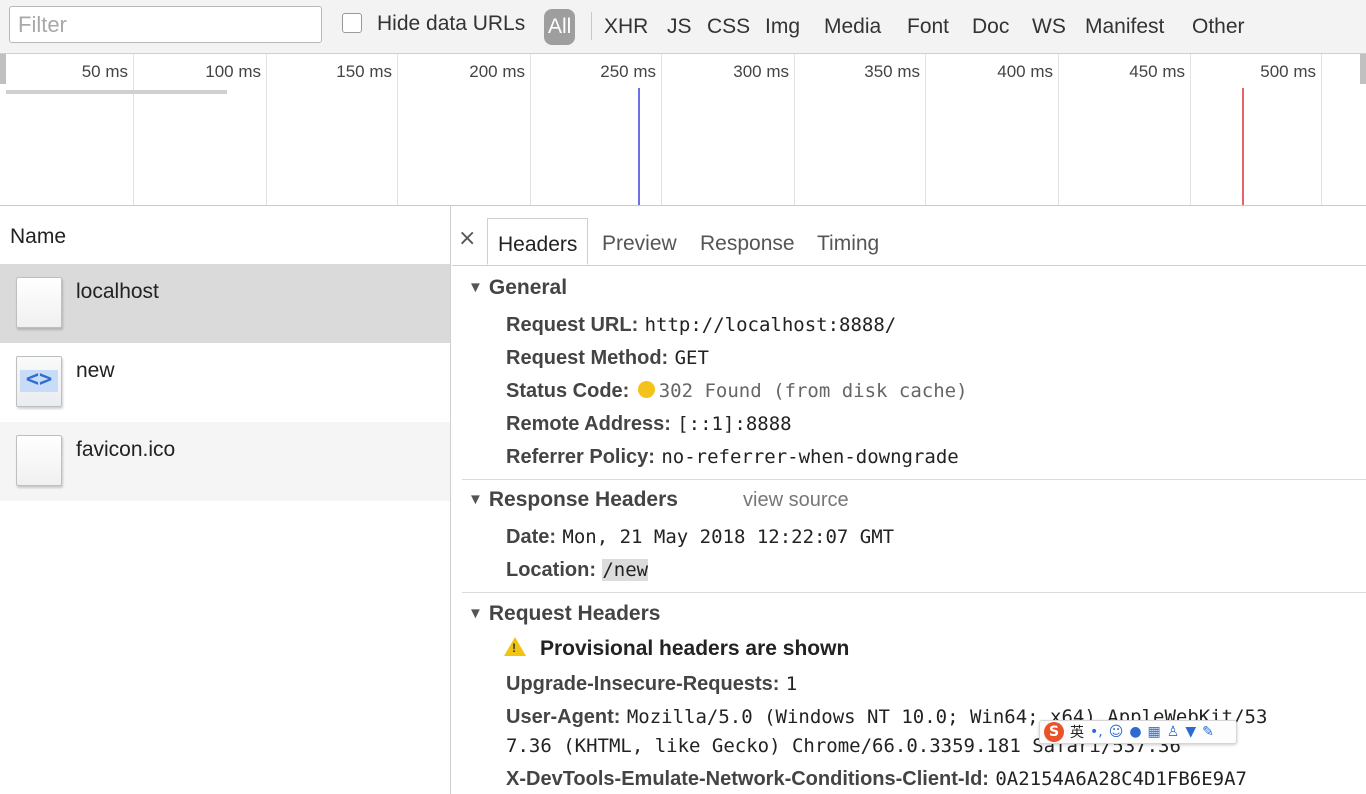  Describe the element at coordinates (848, 241) in the screenshot. I see `tab-timing: Timing` at that location.